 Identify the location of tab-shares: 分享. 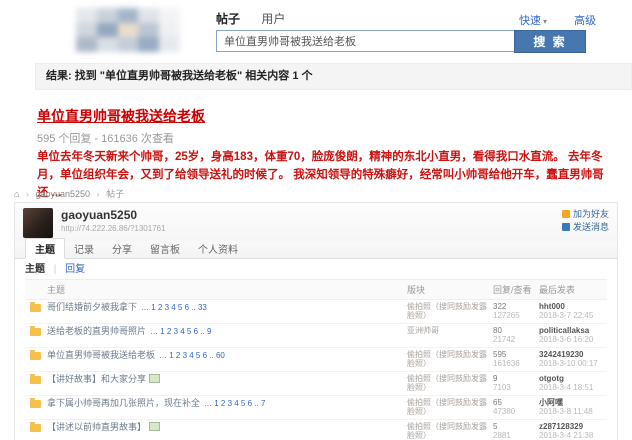
(122, 248).